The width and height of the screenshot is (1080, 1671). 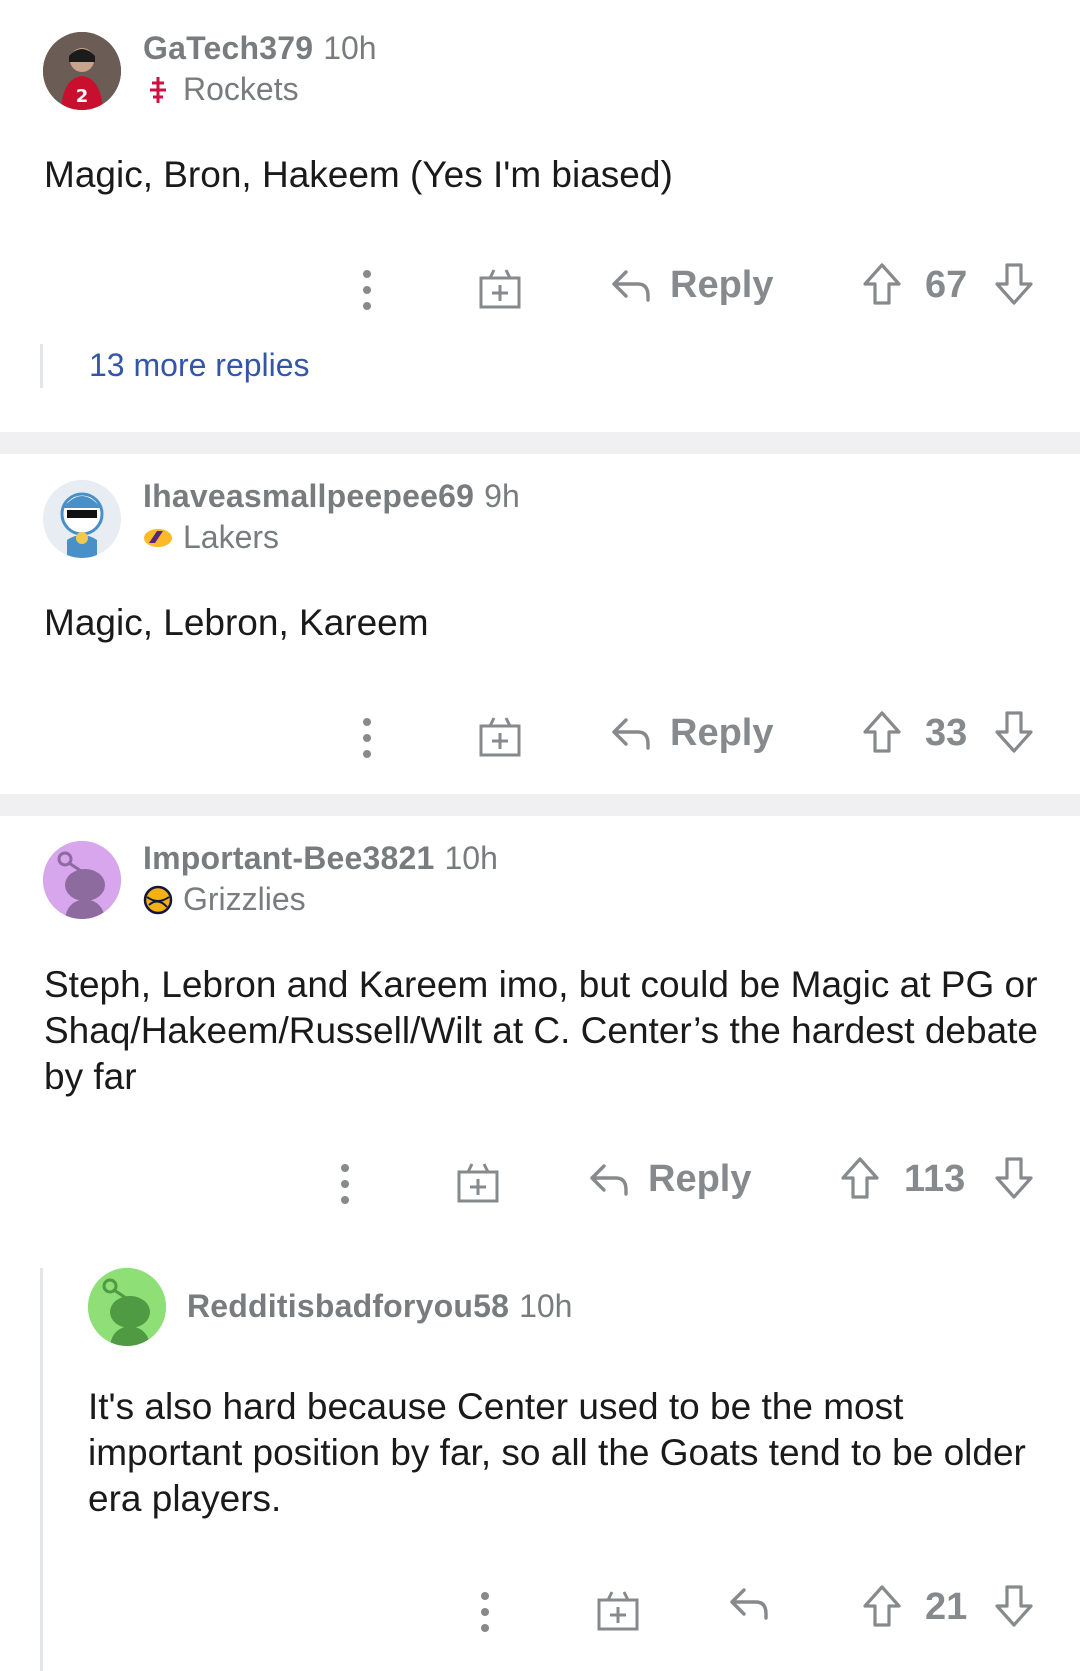 What do you see at coordinates (41, 366) in the screenshot?
I see `thread-line` at bounding box center [41, 366].